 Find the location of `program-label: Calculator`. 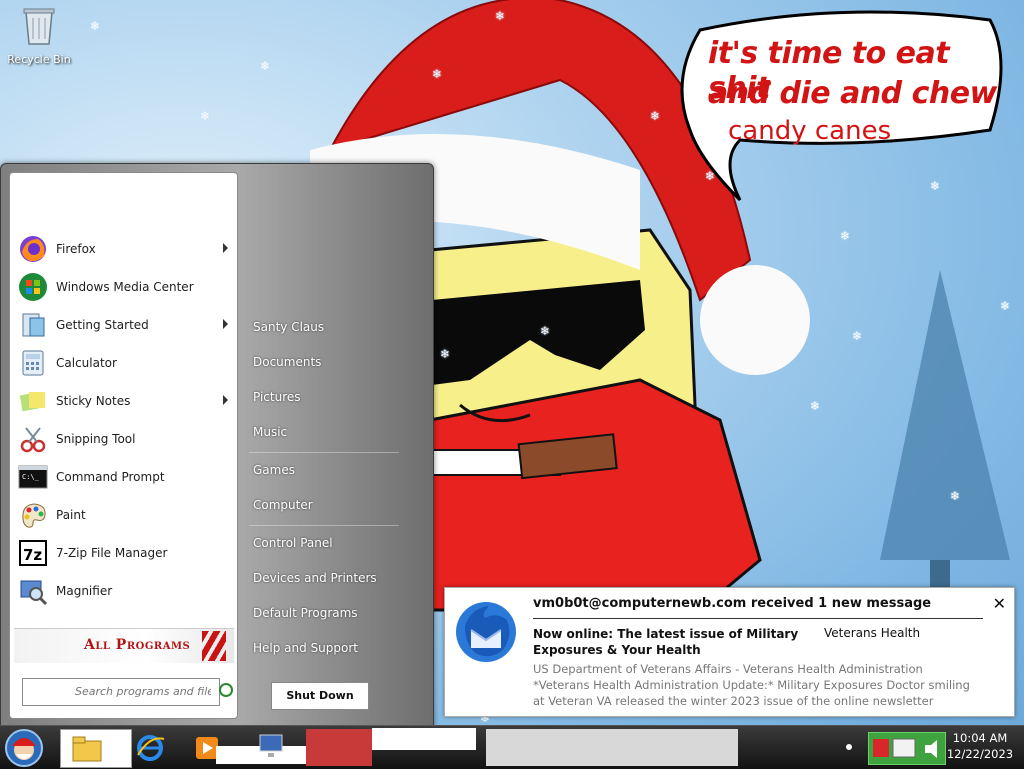

program-label: Calculator is located at coordinates (86, 363).